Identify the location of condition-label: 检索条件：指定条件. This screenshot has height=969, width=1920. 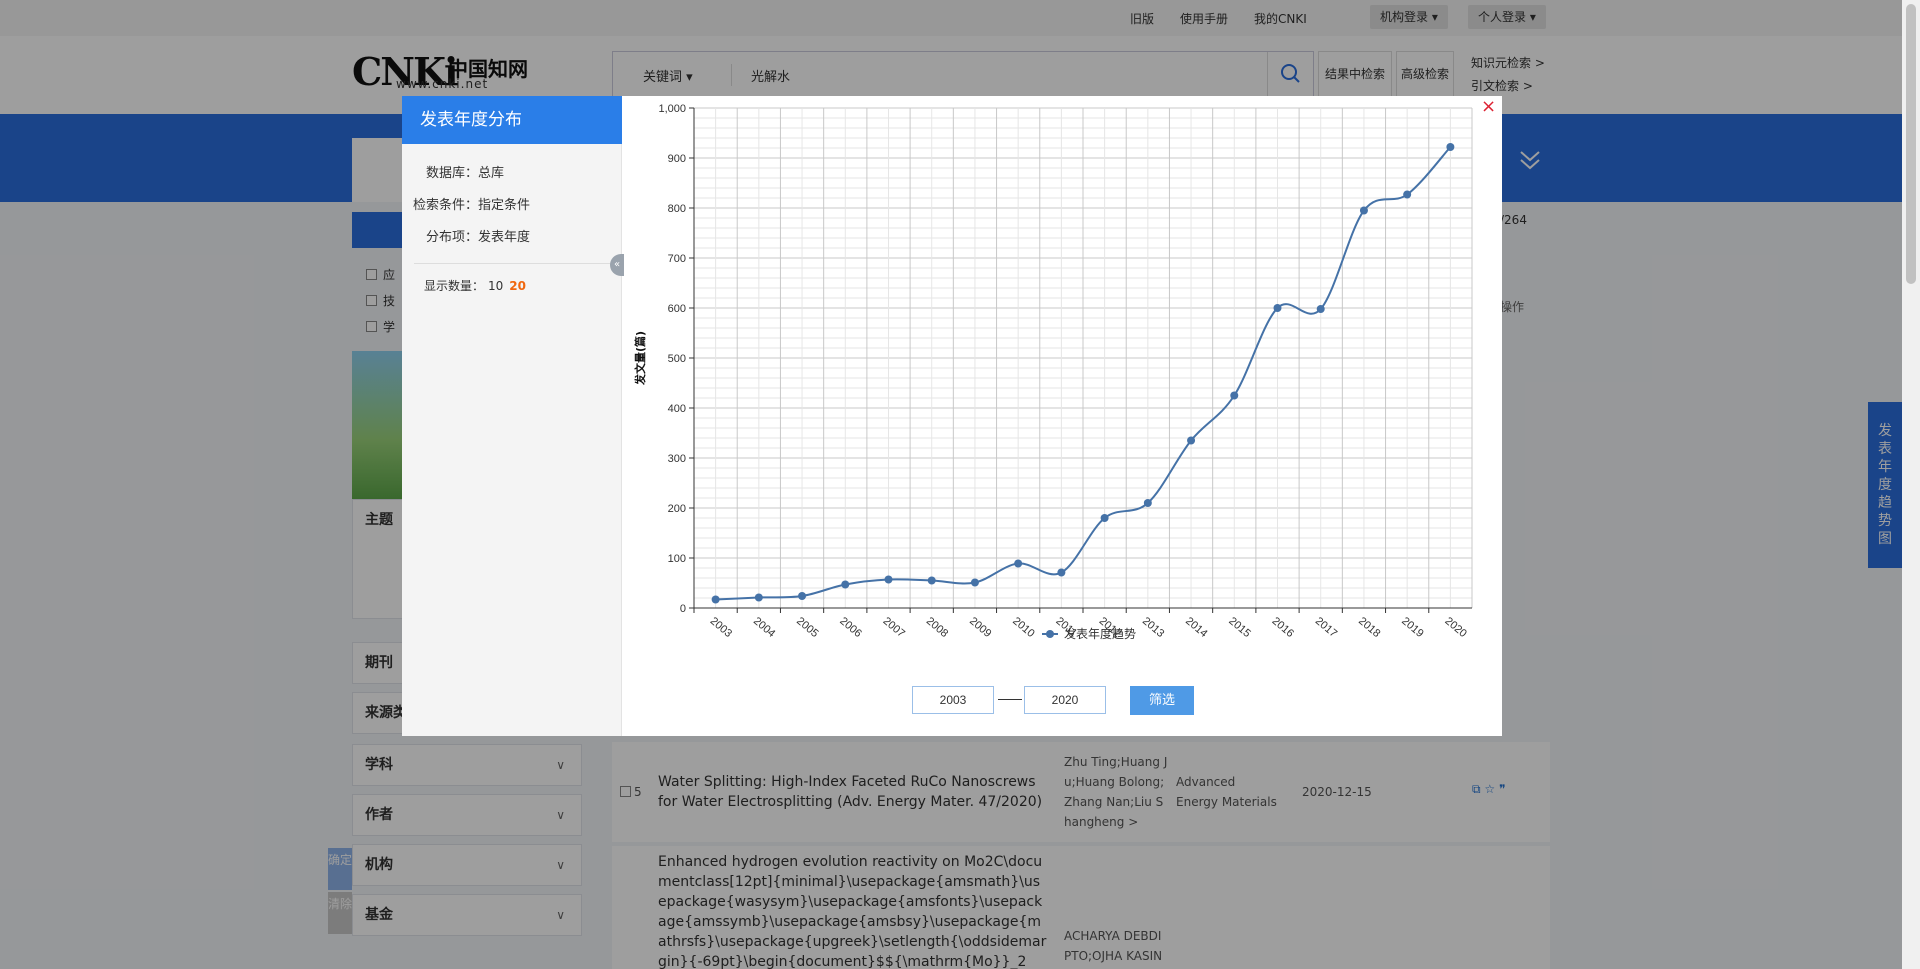
(472, 205).